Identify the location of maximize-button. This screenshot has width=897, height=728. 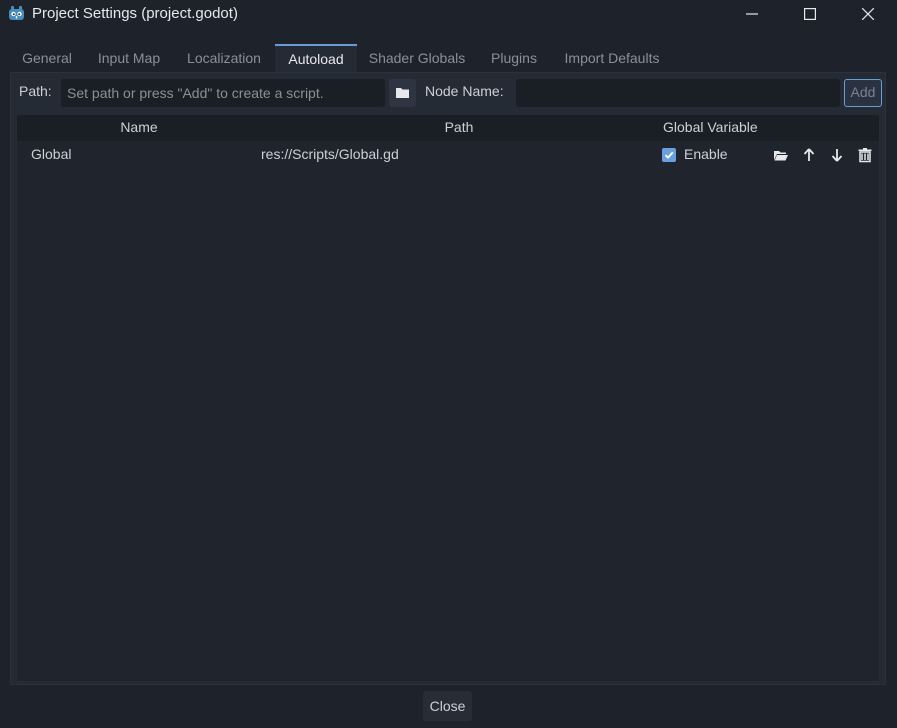
(810, 14).